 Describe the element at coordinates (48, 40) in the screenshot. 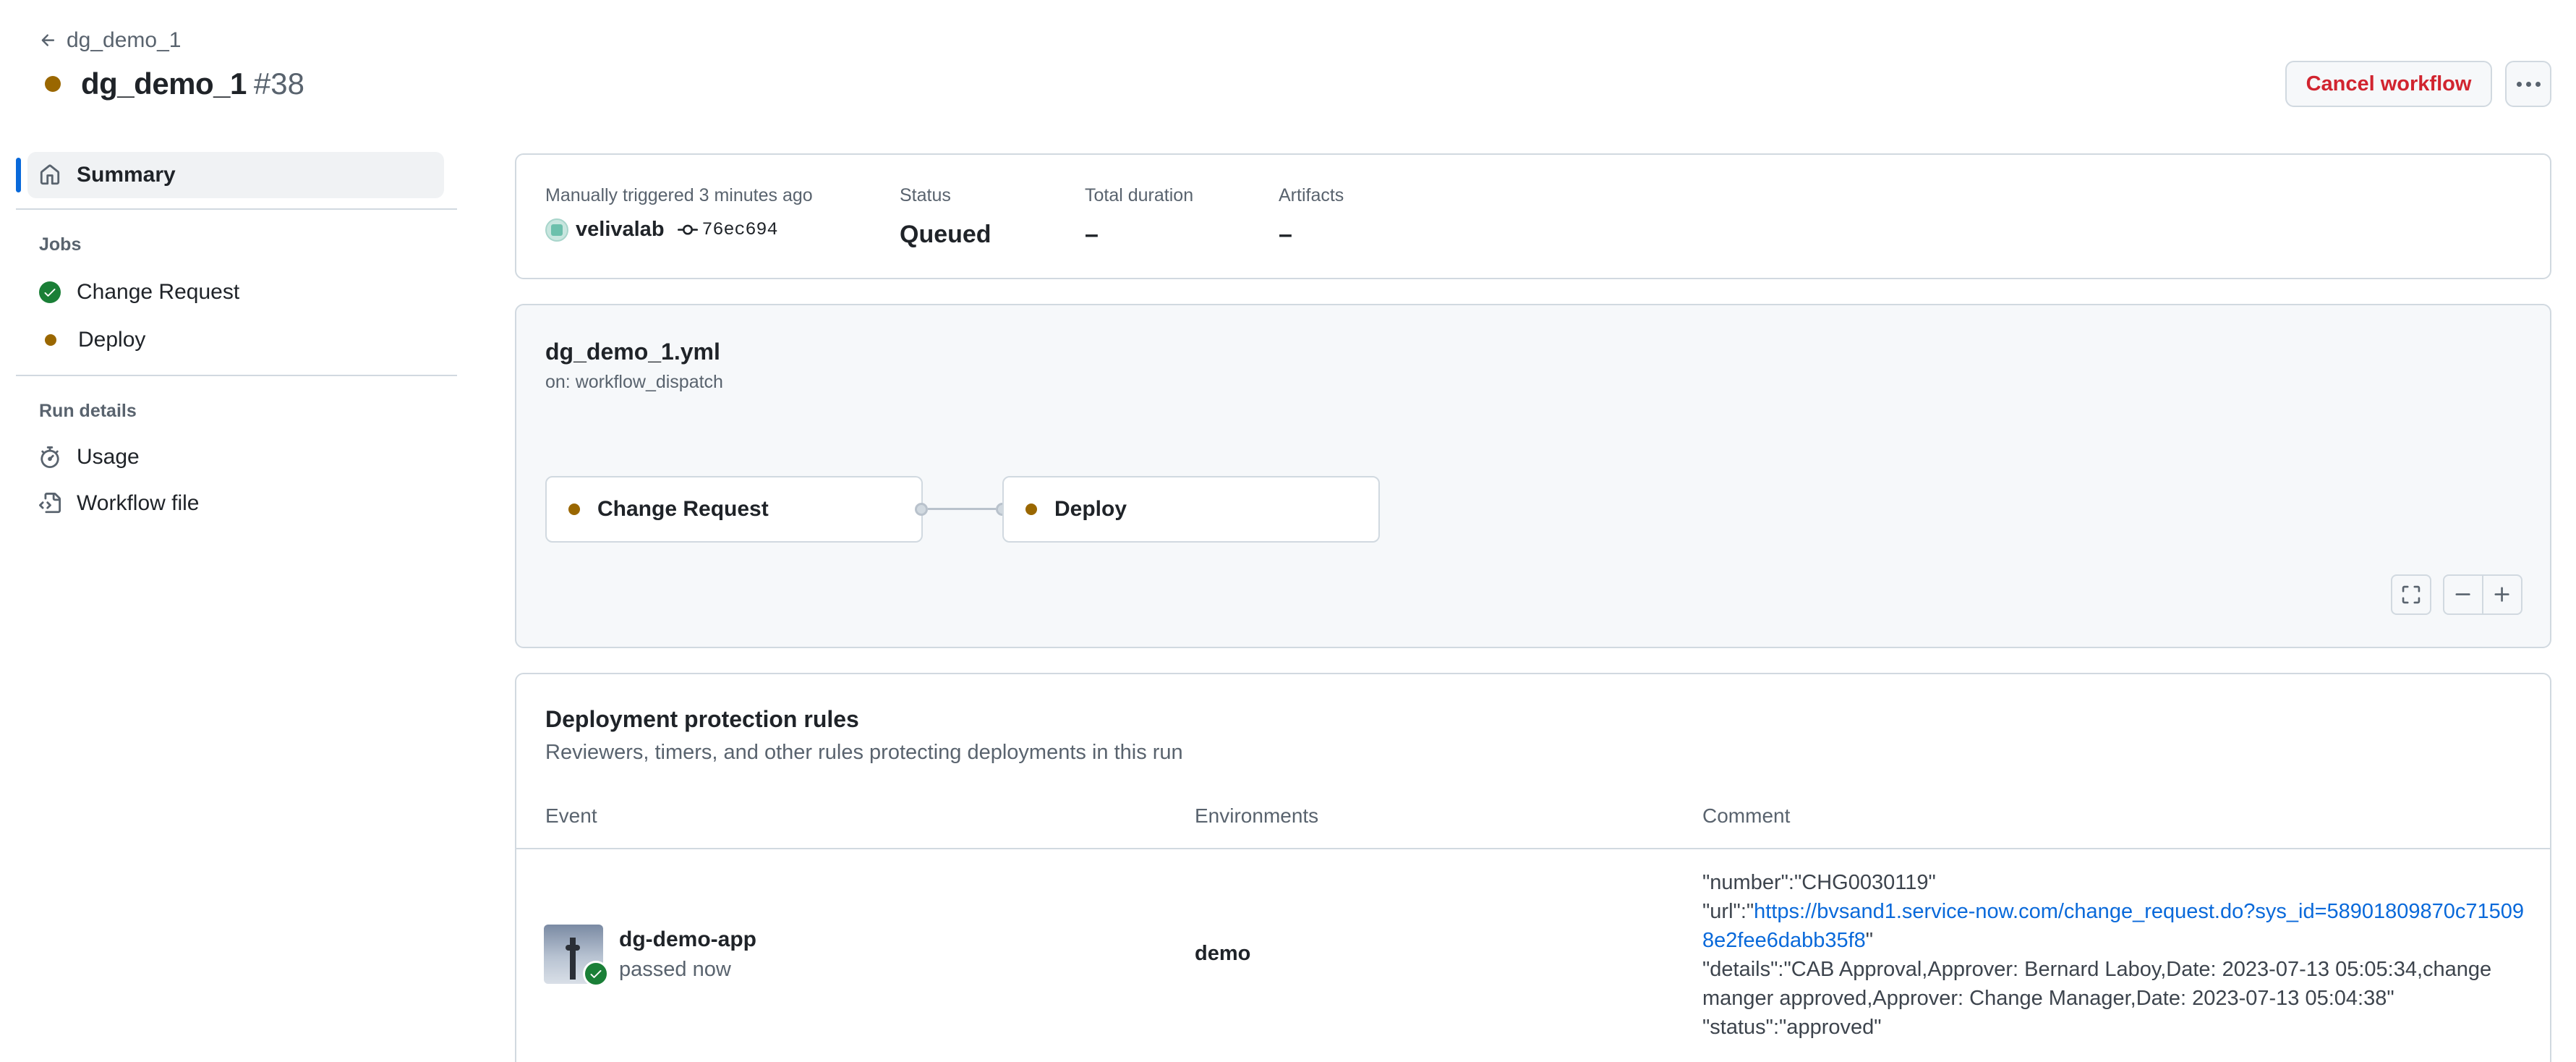

I see `arrow-left-icon` at that location.